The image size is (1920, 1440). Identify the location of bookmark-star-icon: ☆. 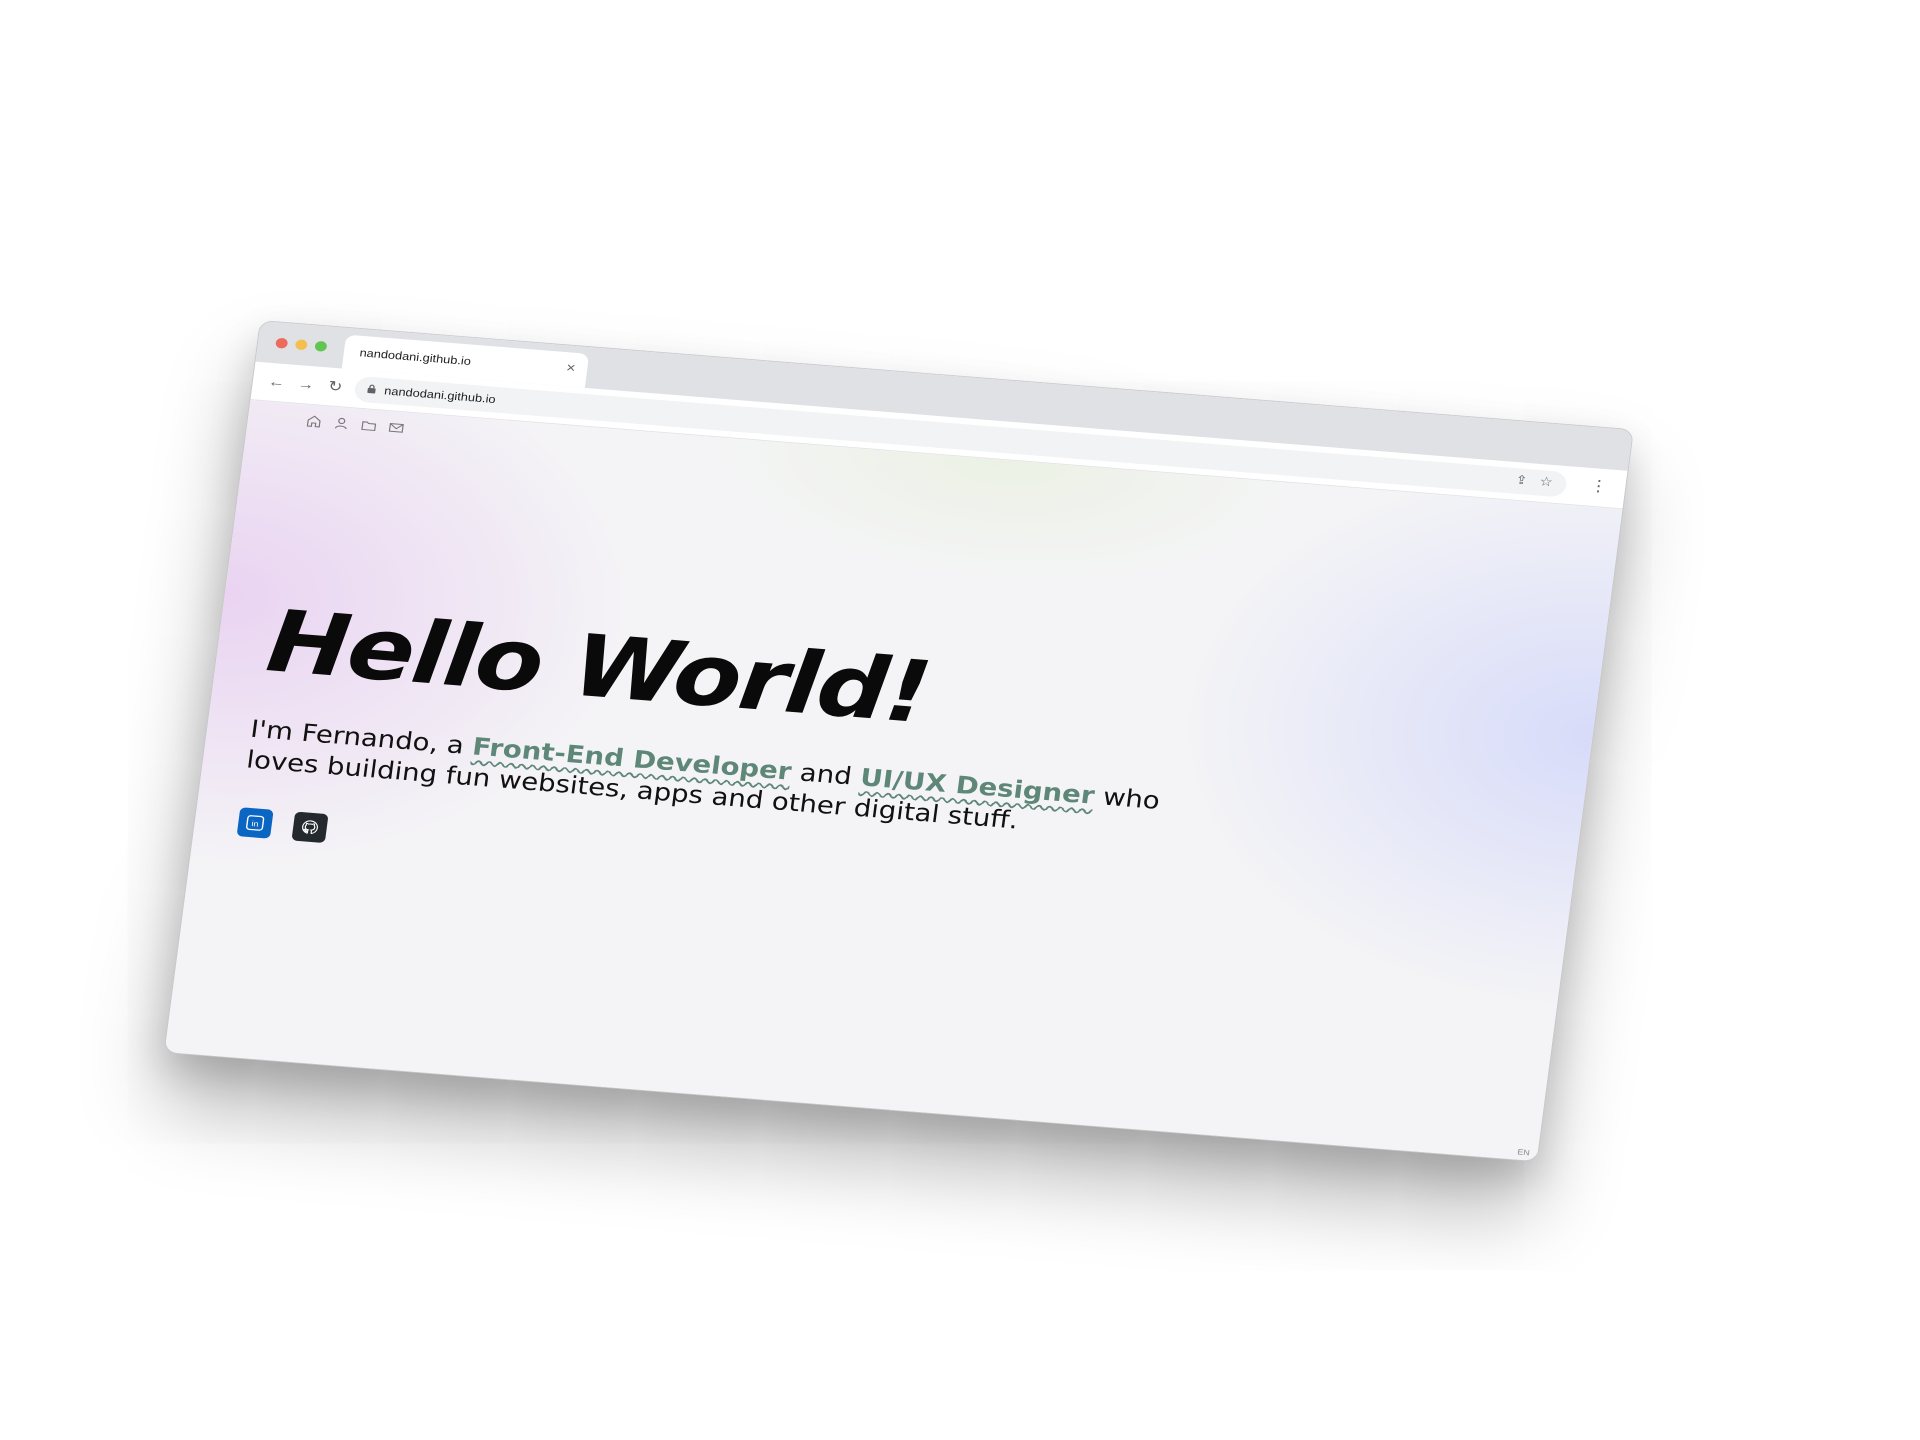
(1546, 481).